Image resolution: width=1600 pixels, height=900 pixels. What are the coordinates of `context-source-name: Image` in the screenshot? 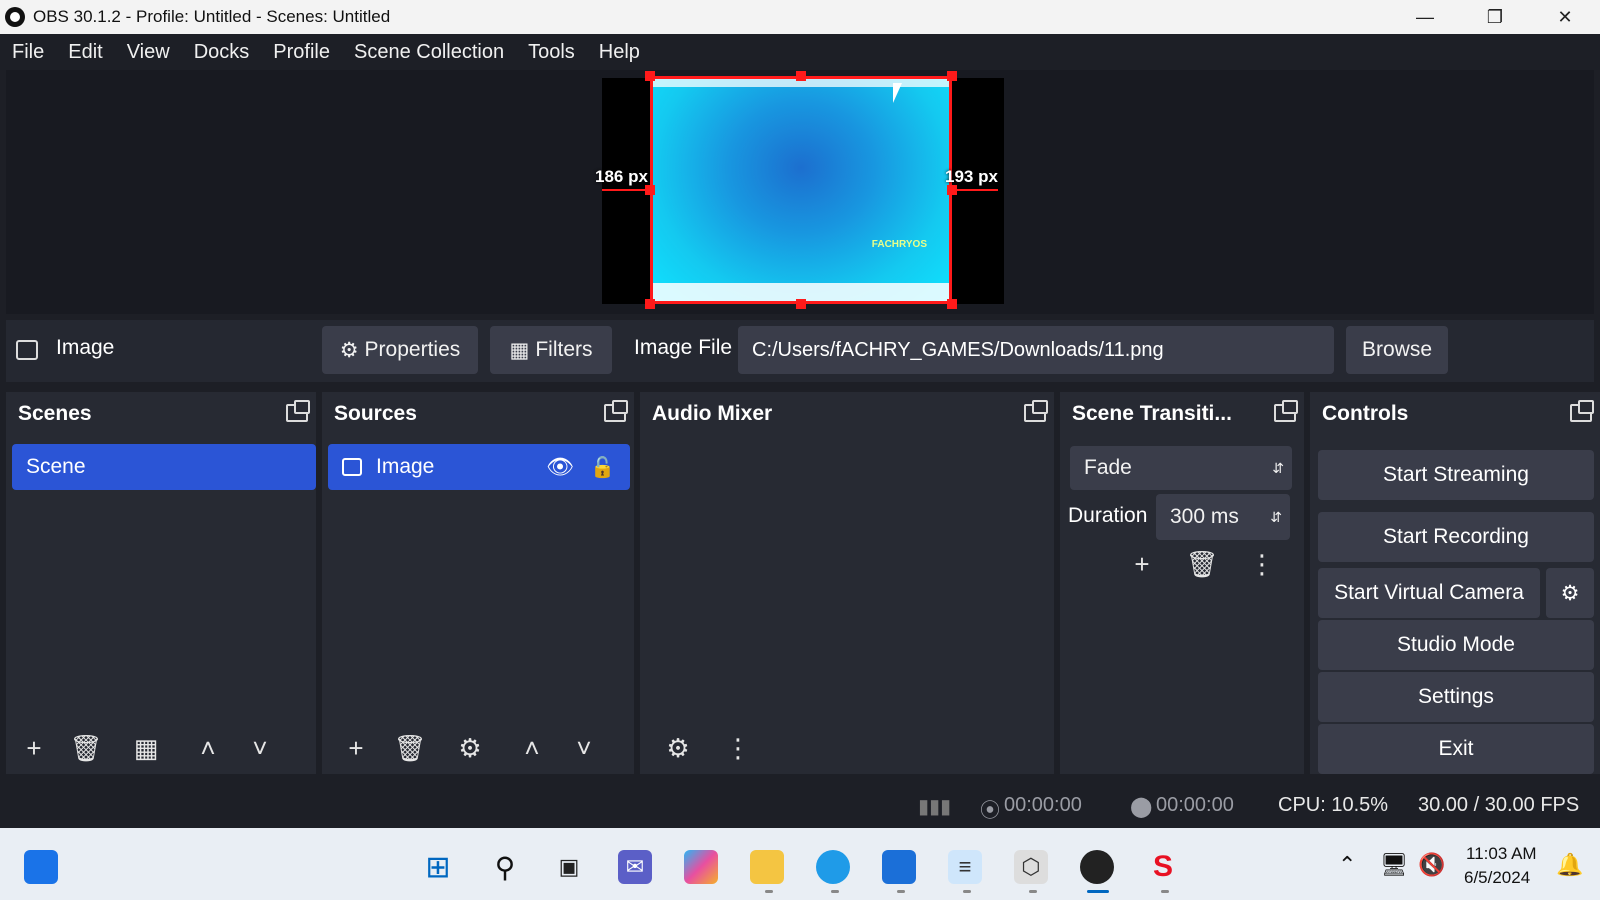 It's located at (85, 347).